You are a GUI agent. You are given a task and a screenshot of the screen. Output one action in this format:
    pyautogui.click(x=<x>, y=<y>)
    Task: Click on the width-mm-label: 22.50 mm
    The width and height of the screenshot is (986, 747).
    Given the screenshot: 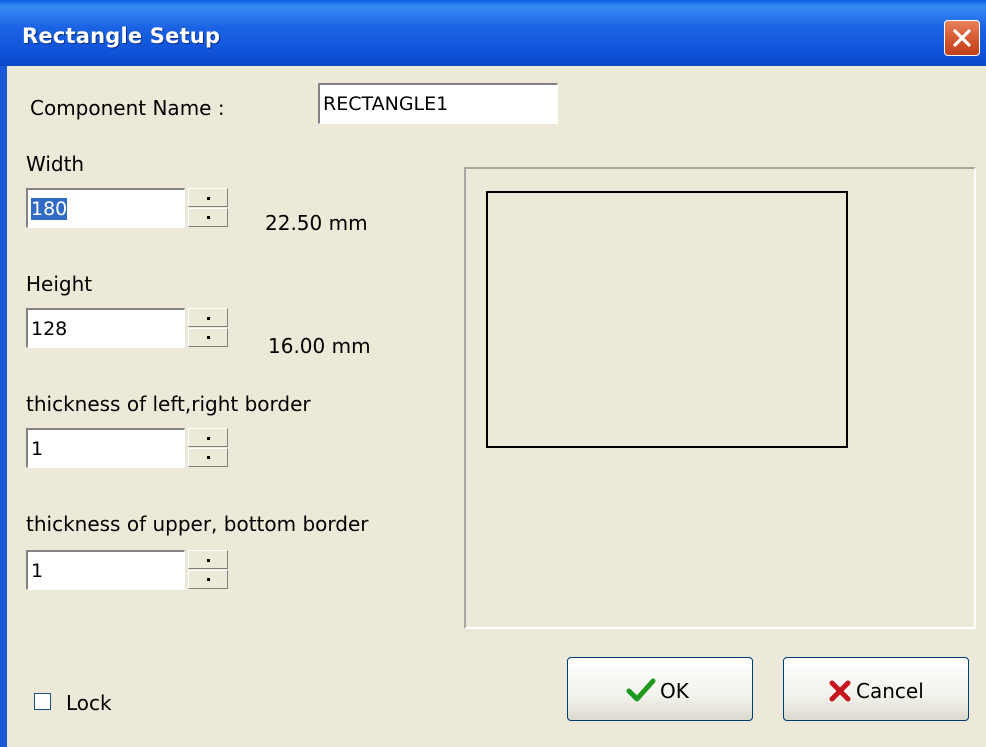 What is the action you would take?
    pyautogui.click(x=316, y=223)
    